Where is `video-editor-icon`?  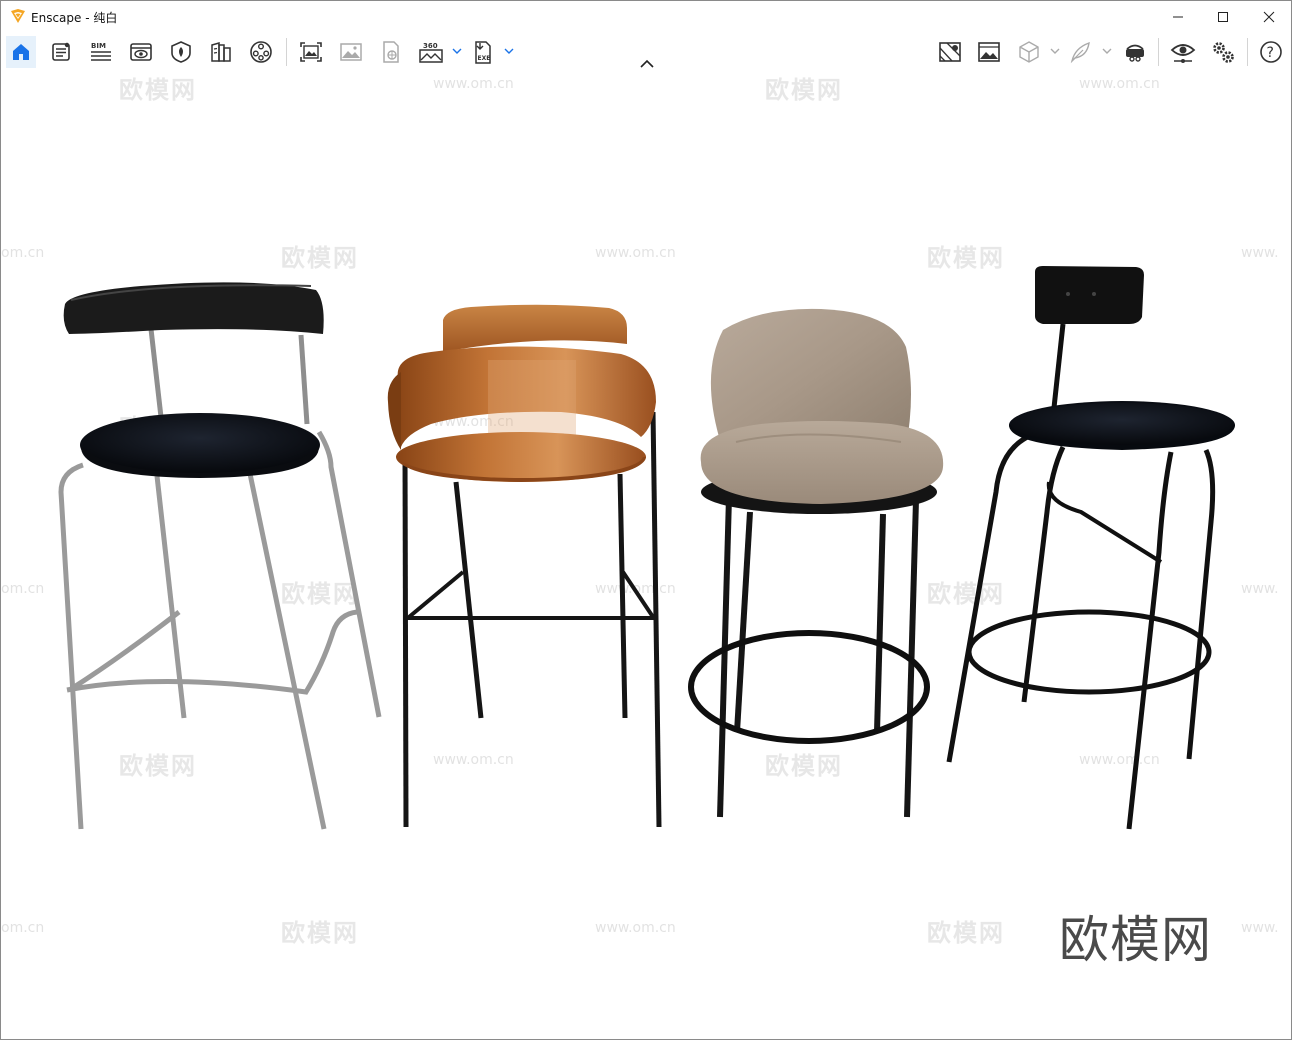 video-editor-icon is located at coordinates (261, 52).